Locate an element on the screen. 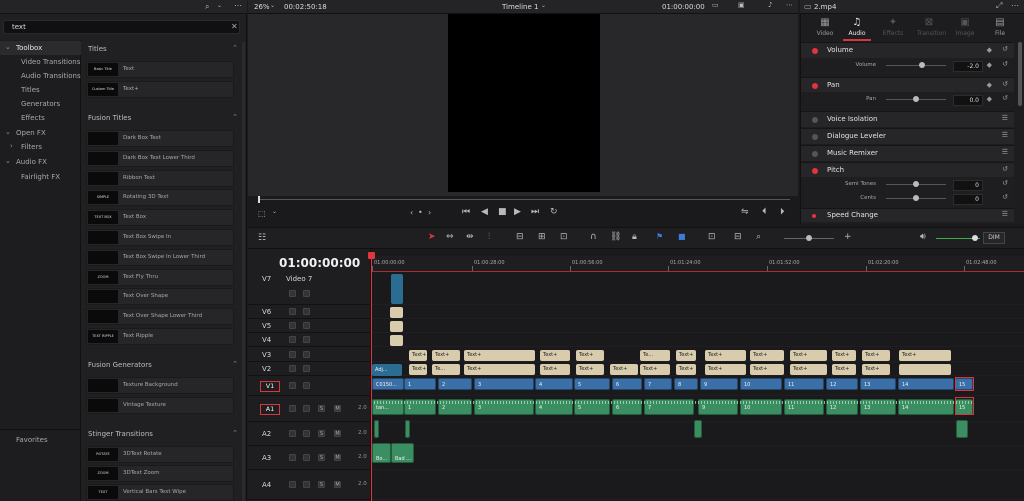 The width and height of the screenshot is (1024, 501). track-lane is located at coordinates (698, 458).